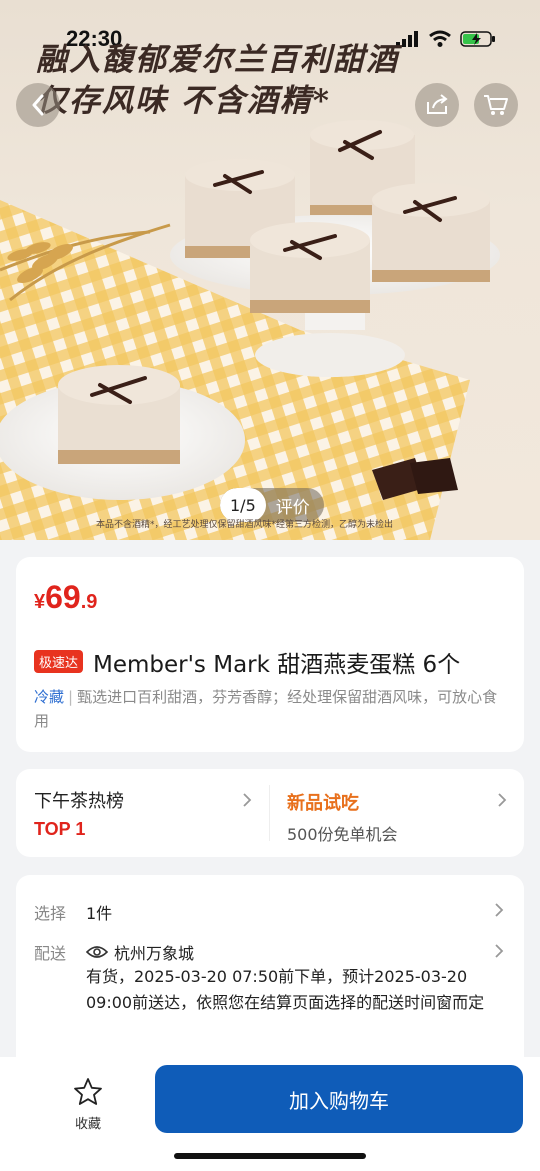 This screenshot has height=1171, width=540. I want to click on promo-divider, so click(269, 813).